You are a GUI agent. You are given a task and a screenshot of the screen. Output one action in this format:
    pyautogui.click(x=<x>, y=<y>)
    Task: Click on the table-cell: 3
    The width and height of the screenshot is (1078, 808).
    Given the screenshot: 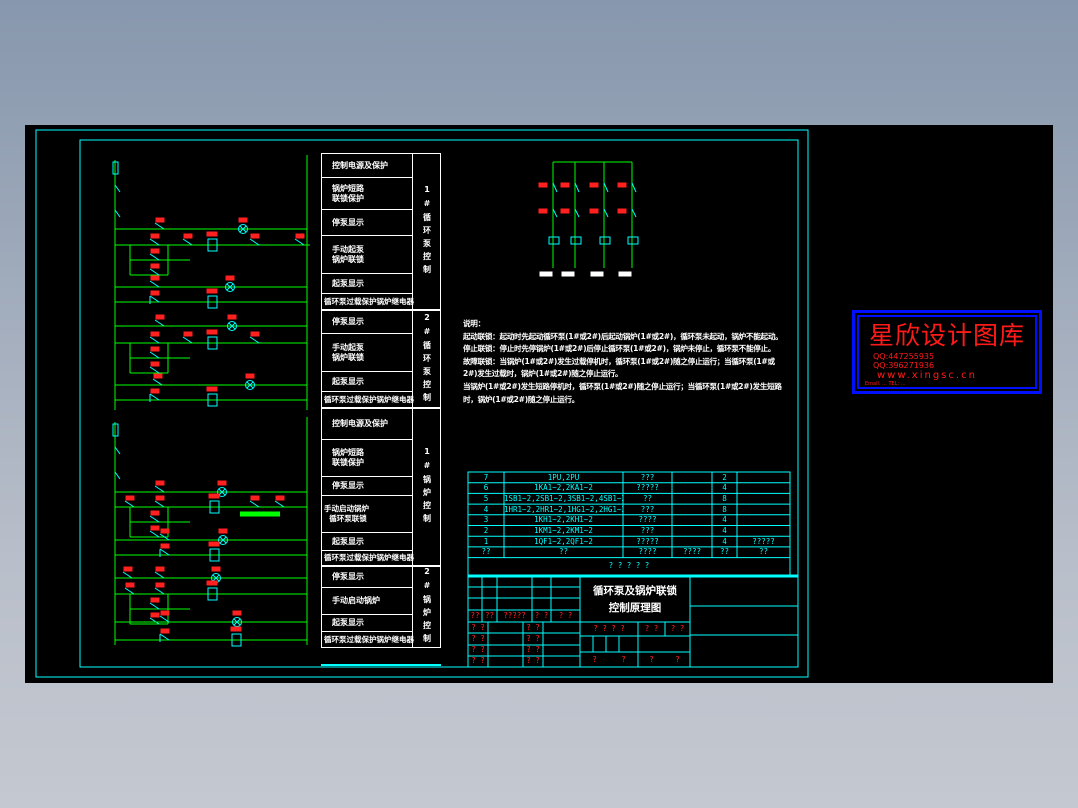 What is the action you would take?
    pyautogui.click(x=486, y=520)
    